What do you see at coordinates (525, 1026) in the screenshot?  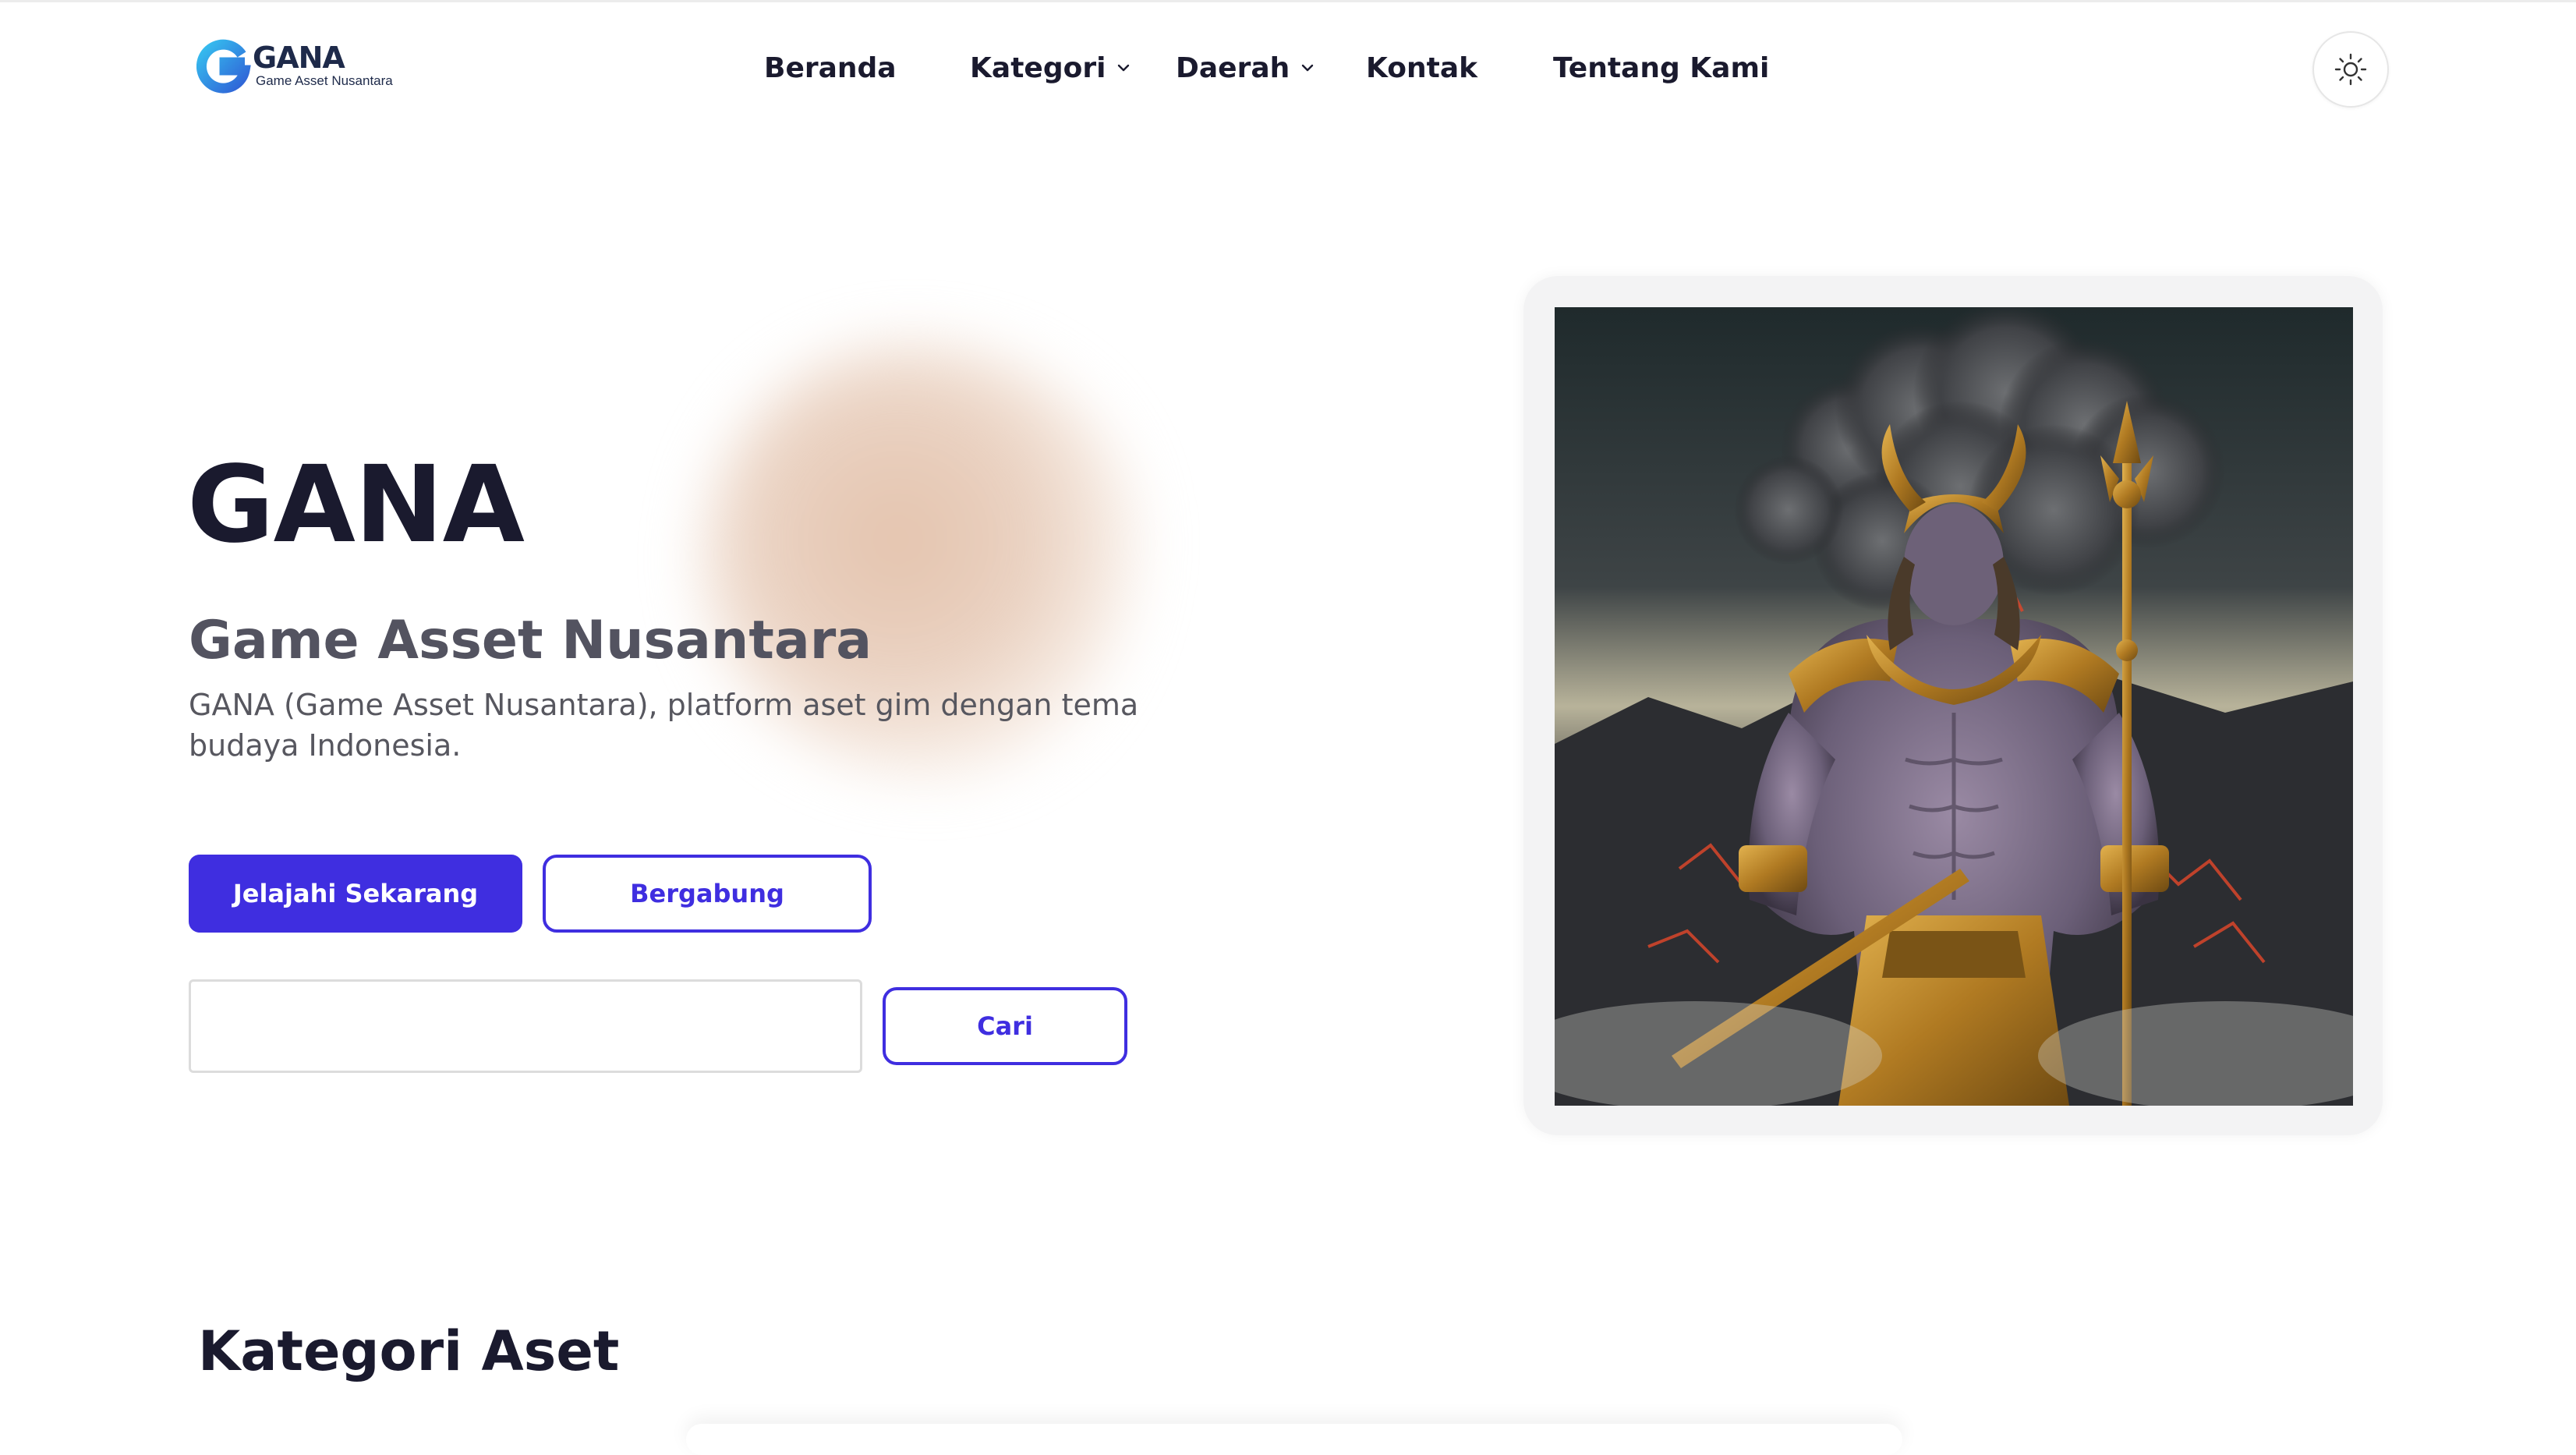 I see `search-input` at bounding box center [525, 1026].